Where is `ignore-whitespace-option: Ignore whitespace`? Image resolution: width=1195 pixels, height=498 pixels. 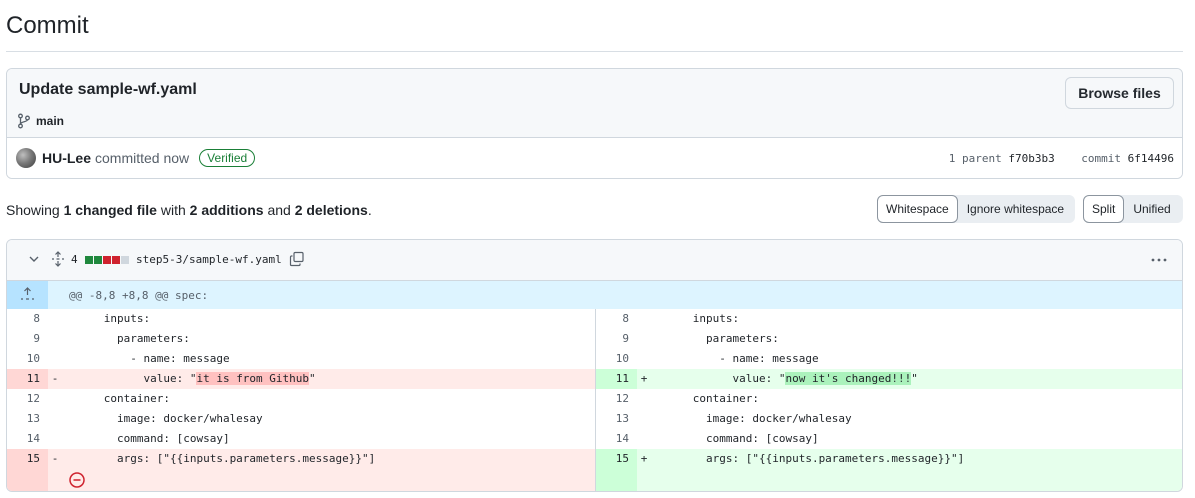 ignore-whitespace-option: Ignore whitespace is located at coordinates (1015, 209).